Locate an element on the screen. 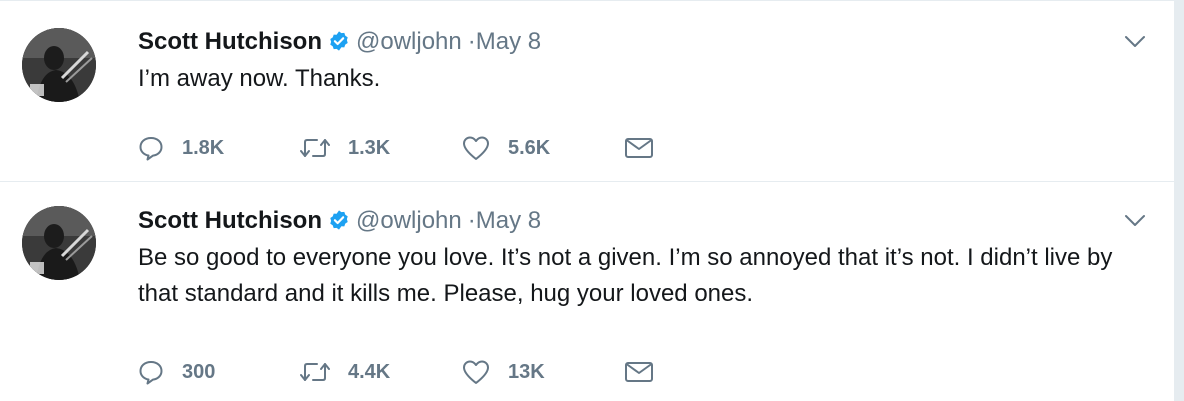 Image resolution: width=1184 pixels, height=401 pixels. reply-count: 300 is located at coordinates (199, 371).